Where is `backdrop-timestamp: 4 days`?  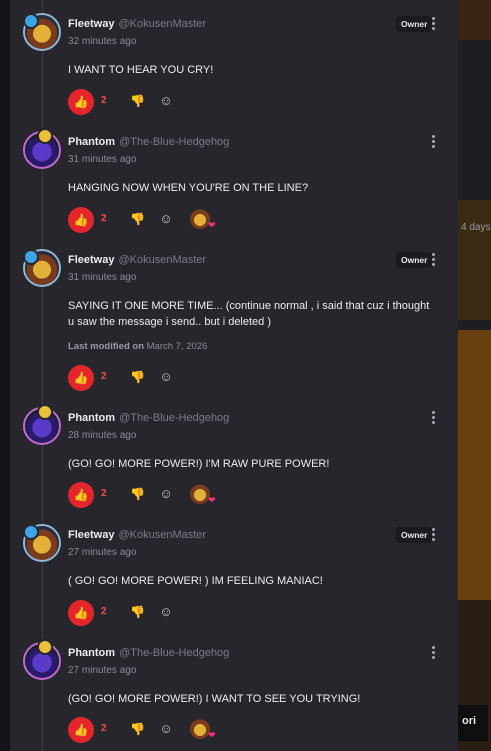 backdrop-timestamp: 4 days is located at coordinates (476, 227).